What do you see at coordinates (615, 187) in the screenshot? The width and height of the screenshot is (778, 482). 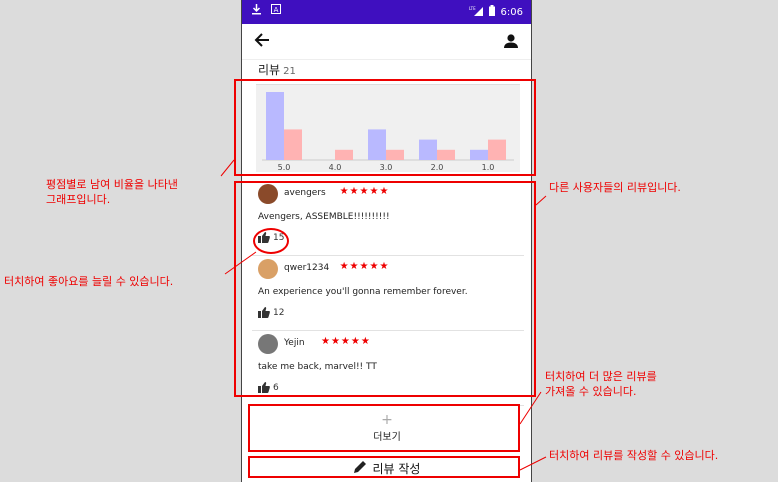 I see `reviews-annotation: 다른 사용자들의 리뷰입니다.` at bounding box center [615, 187].